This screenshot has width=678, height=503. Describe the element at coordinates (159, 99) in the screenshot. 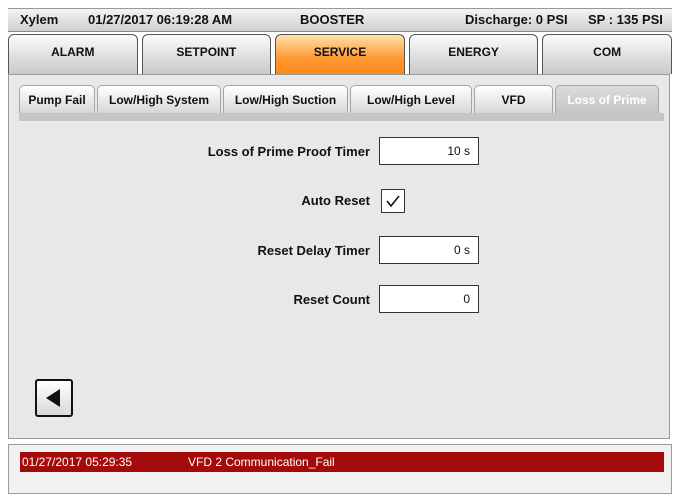

I see `subtab-low-high-system: Low/High System` at that location.